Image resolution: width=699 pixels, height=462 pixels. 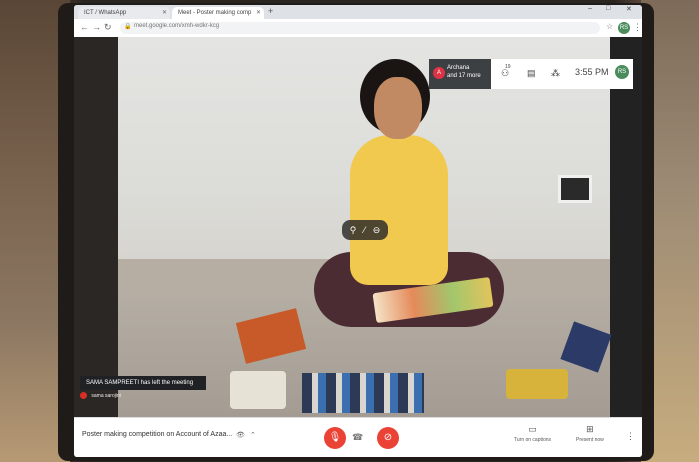 I want to click on remove-icon: ⊖, so click(x=377, y=230).